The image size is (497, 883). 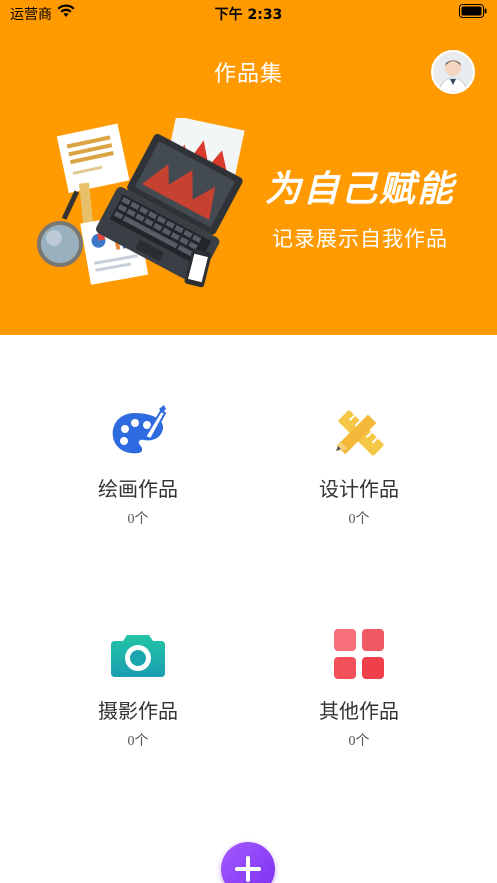 I want to click on category-card-design: 设计作品 0个, so click(x=359, y=465).